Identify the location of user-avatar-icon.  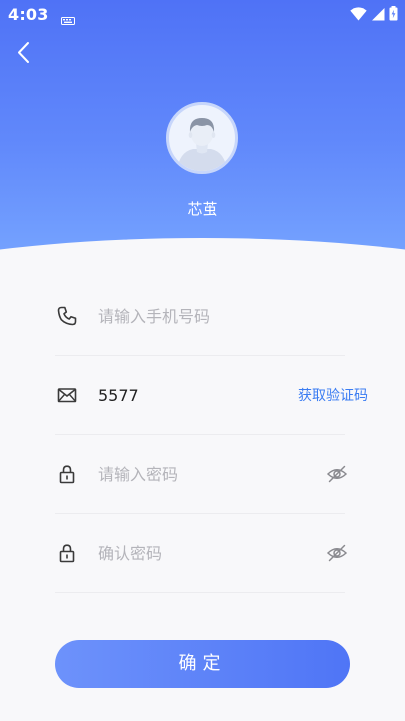
(202, 144).